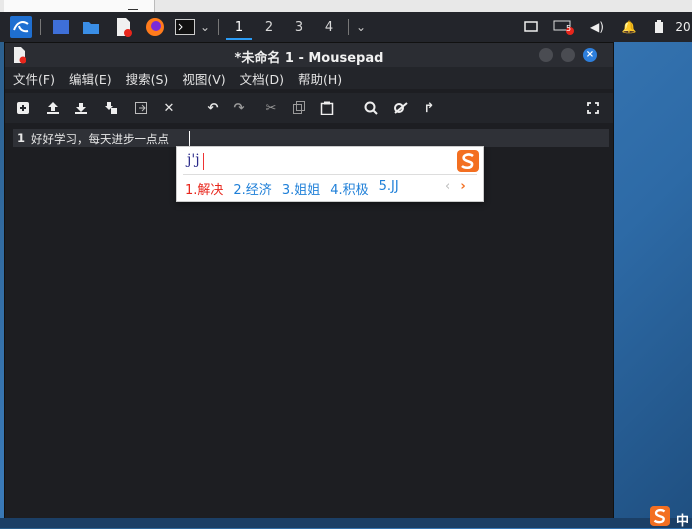 The width and height of the screenshot is (692, 529). I want to click on save-as-icon, so click(111, 108).